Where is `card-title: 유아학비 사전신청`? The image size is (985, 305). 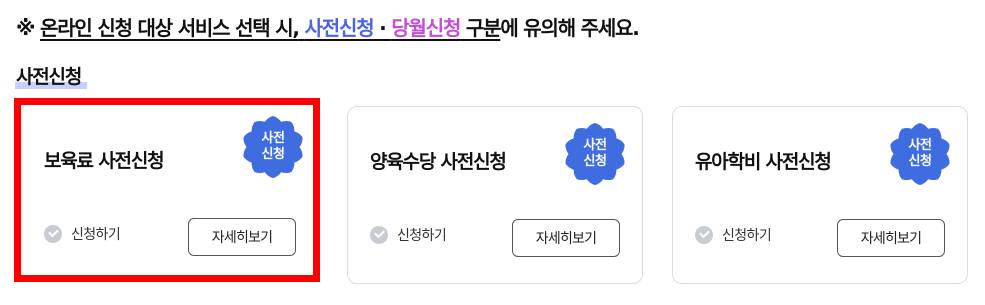 card-title: 유아학비 사전신청 is located at coordinates (763, 162).